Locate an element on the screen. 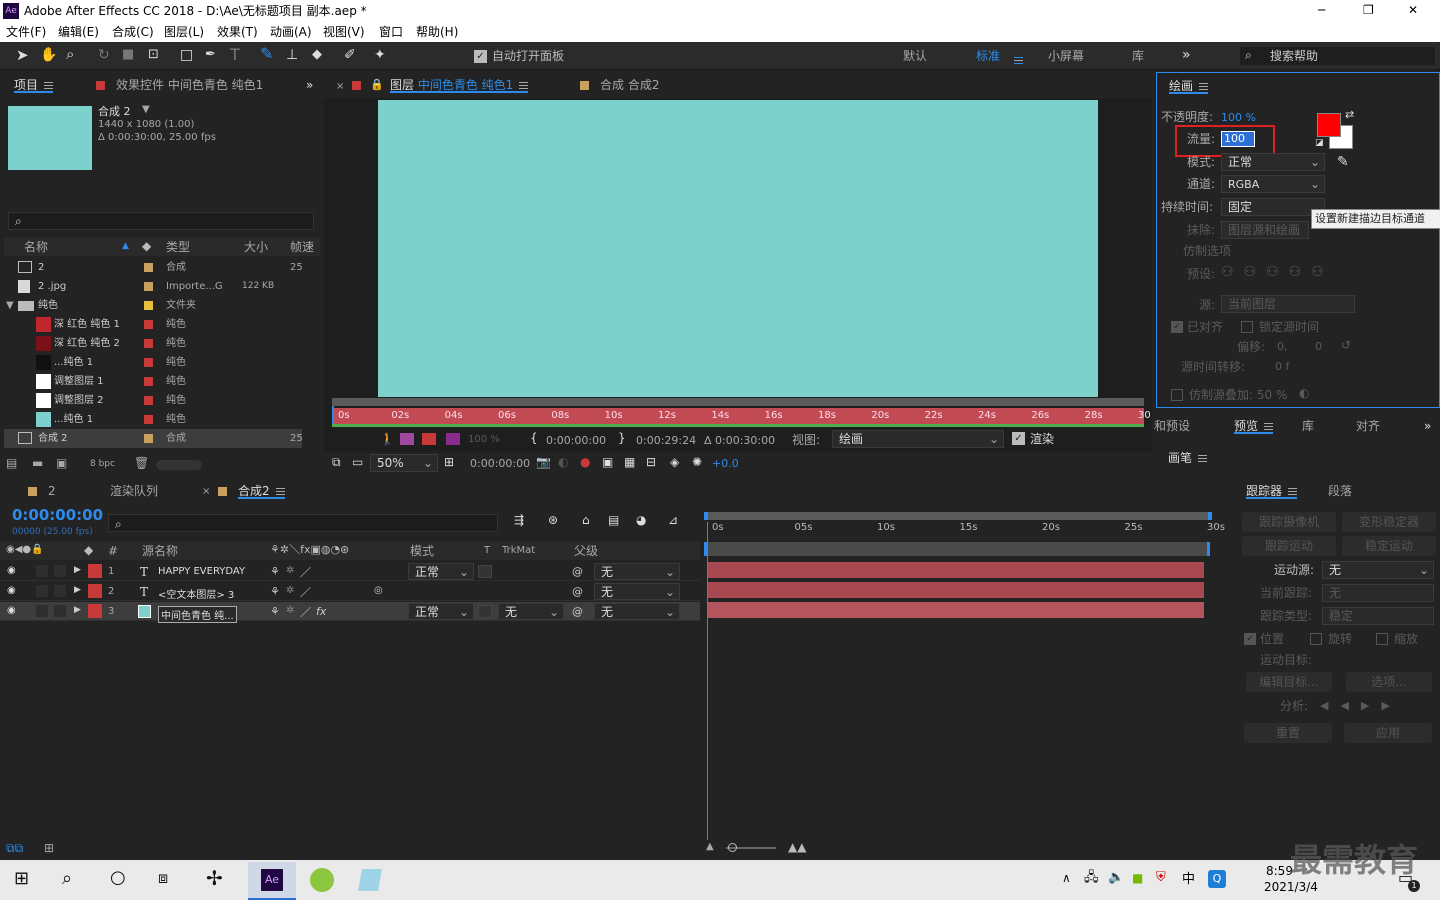  color-swatch-purple is located at coordinates (407, 439).